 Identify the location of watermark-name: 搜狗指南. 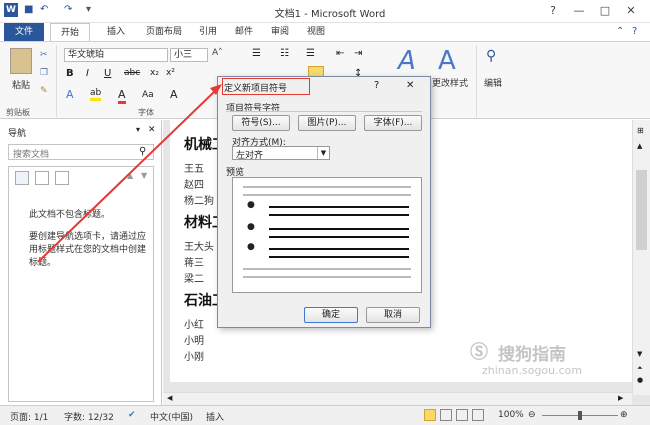
(532, 355).